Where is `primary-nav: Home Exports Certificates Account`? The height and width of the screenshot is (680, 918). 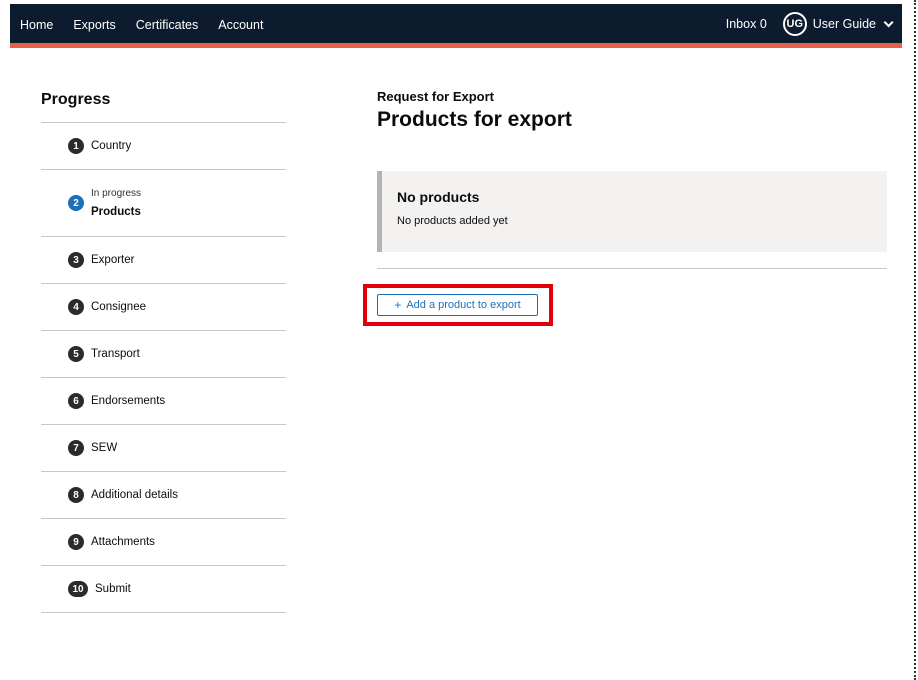 primary-nav: Home Exports Certificates Account is located at coordinates (151, 25).